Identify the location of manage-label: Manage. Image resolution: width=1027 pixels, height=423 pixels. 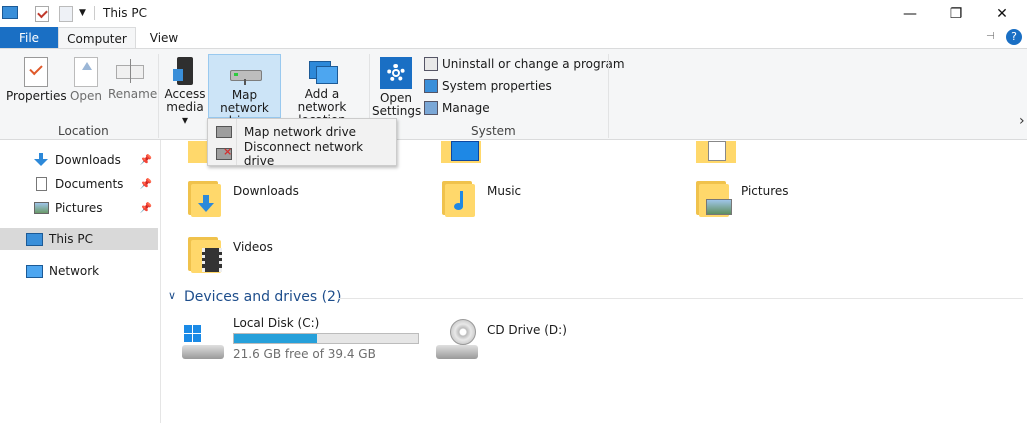
(466, 108).